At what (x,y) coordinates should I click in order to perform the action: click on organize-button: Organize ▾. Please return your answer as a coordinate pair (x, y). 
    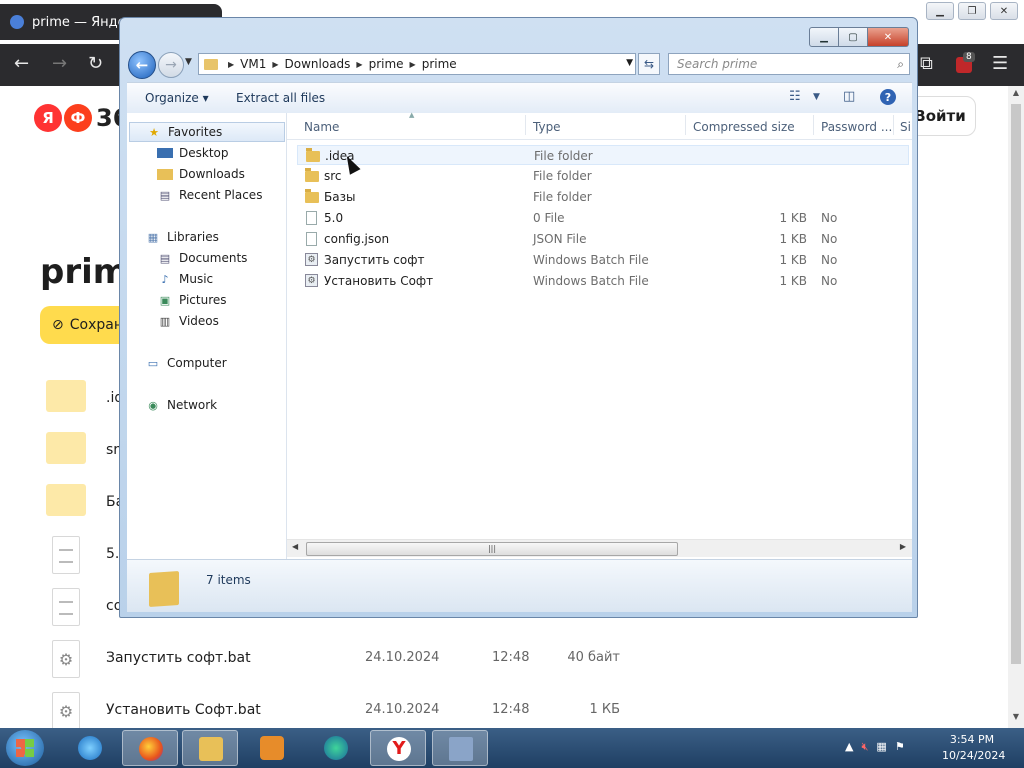
    Looking at the image, I should click on (177, 98).